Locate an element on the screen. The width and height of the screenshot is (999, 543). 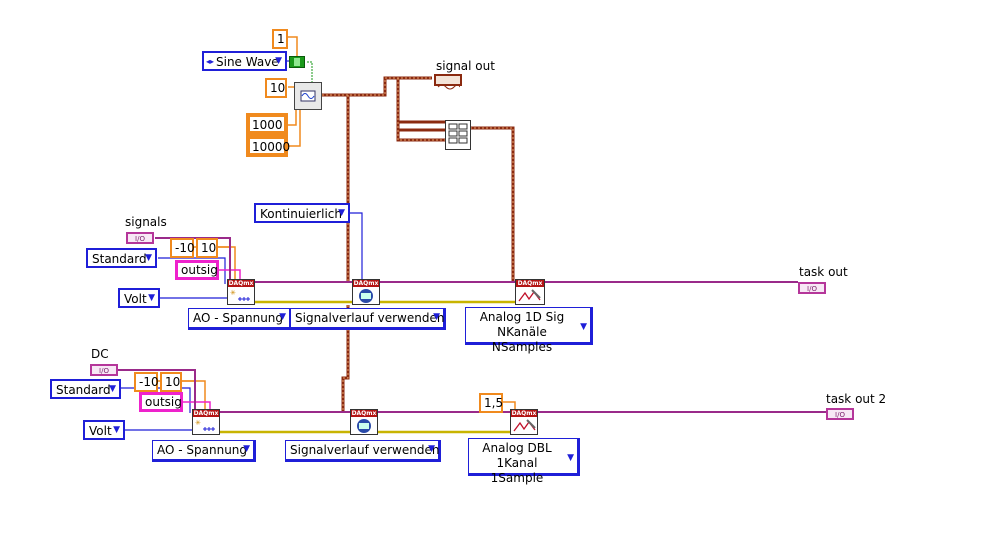
sample-mode-label: Kontinuierlich is located at coordinates (301, 214).